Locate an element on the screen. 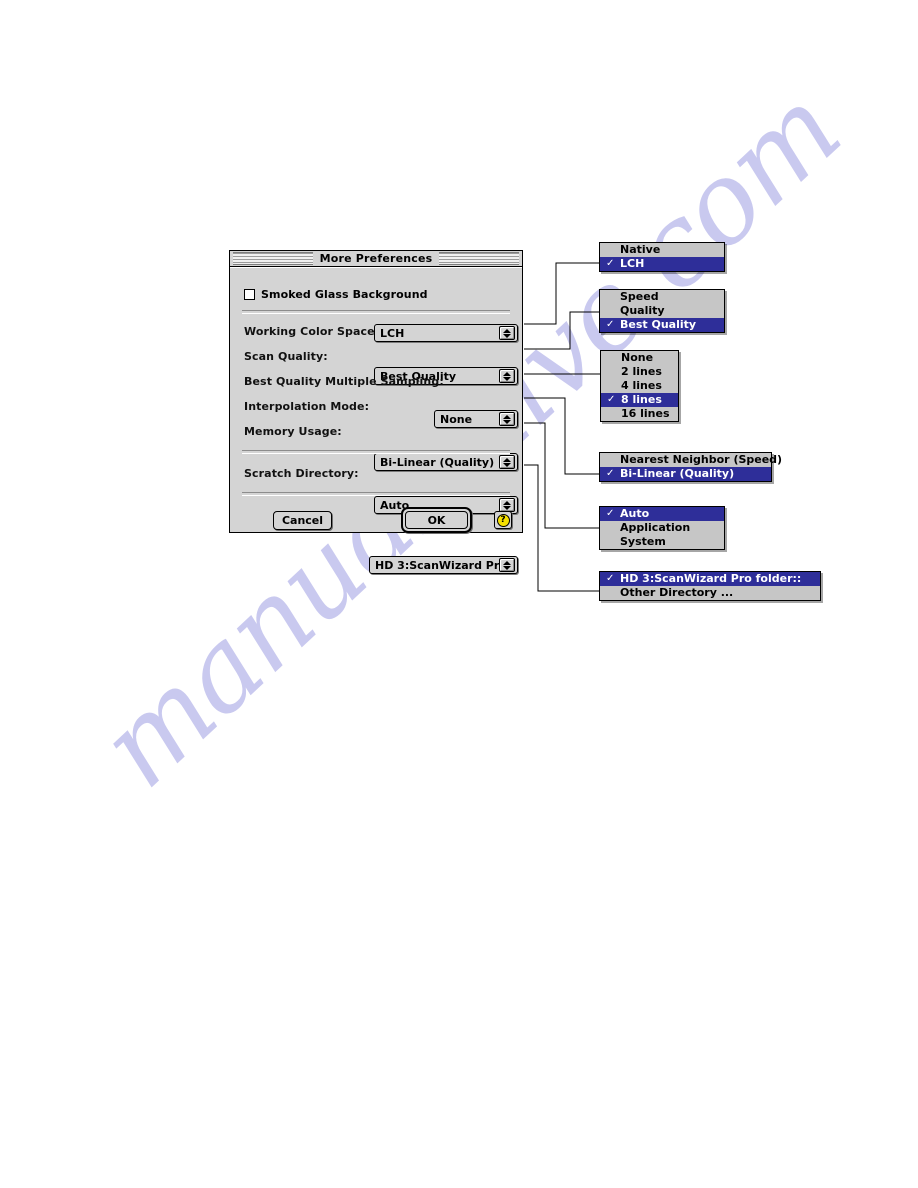  menu-item: None is located at coordinates (639, 358).